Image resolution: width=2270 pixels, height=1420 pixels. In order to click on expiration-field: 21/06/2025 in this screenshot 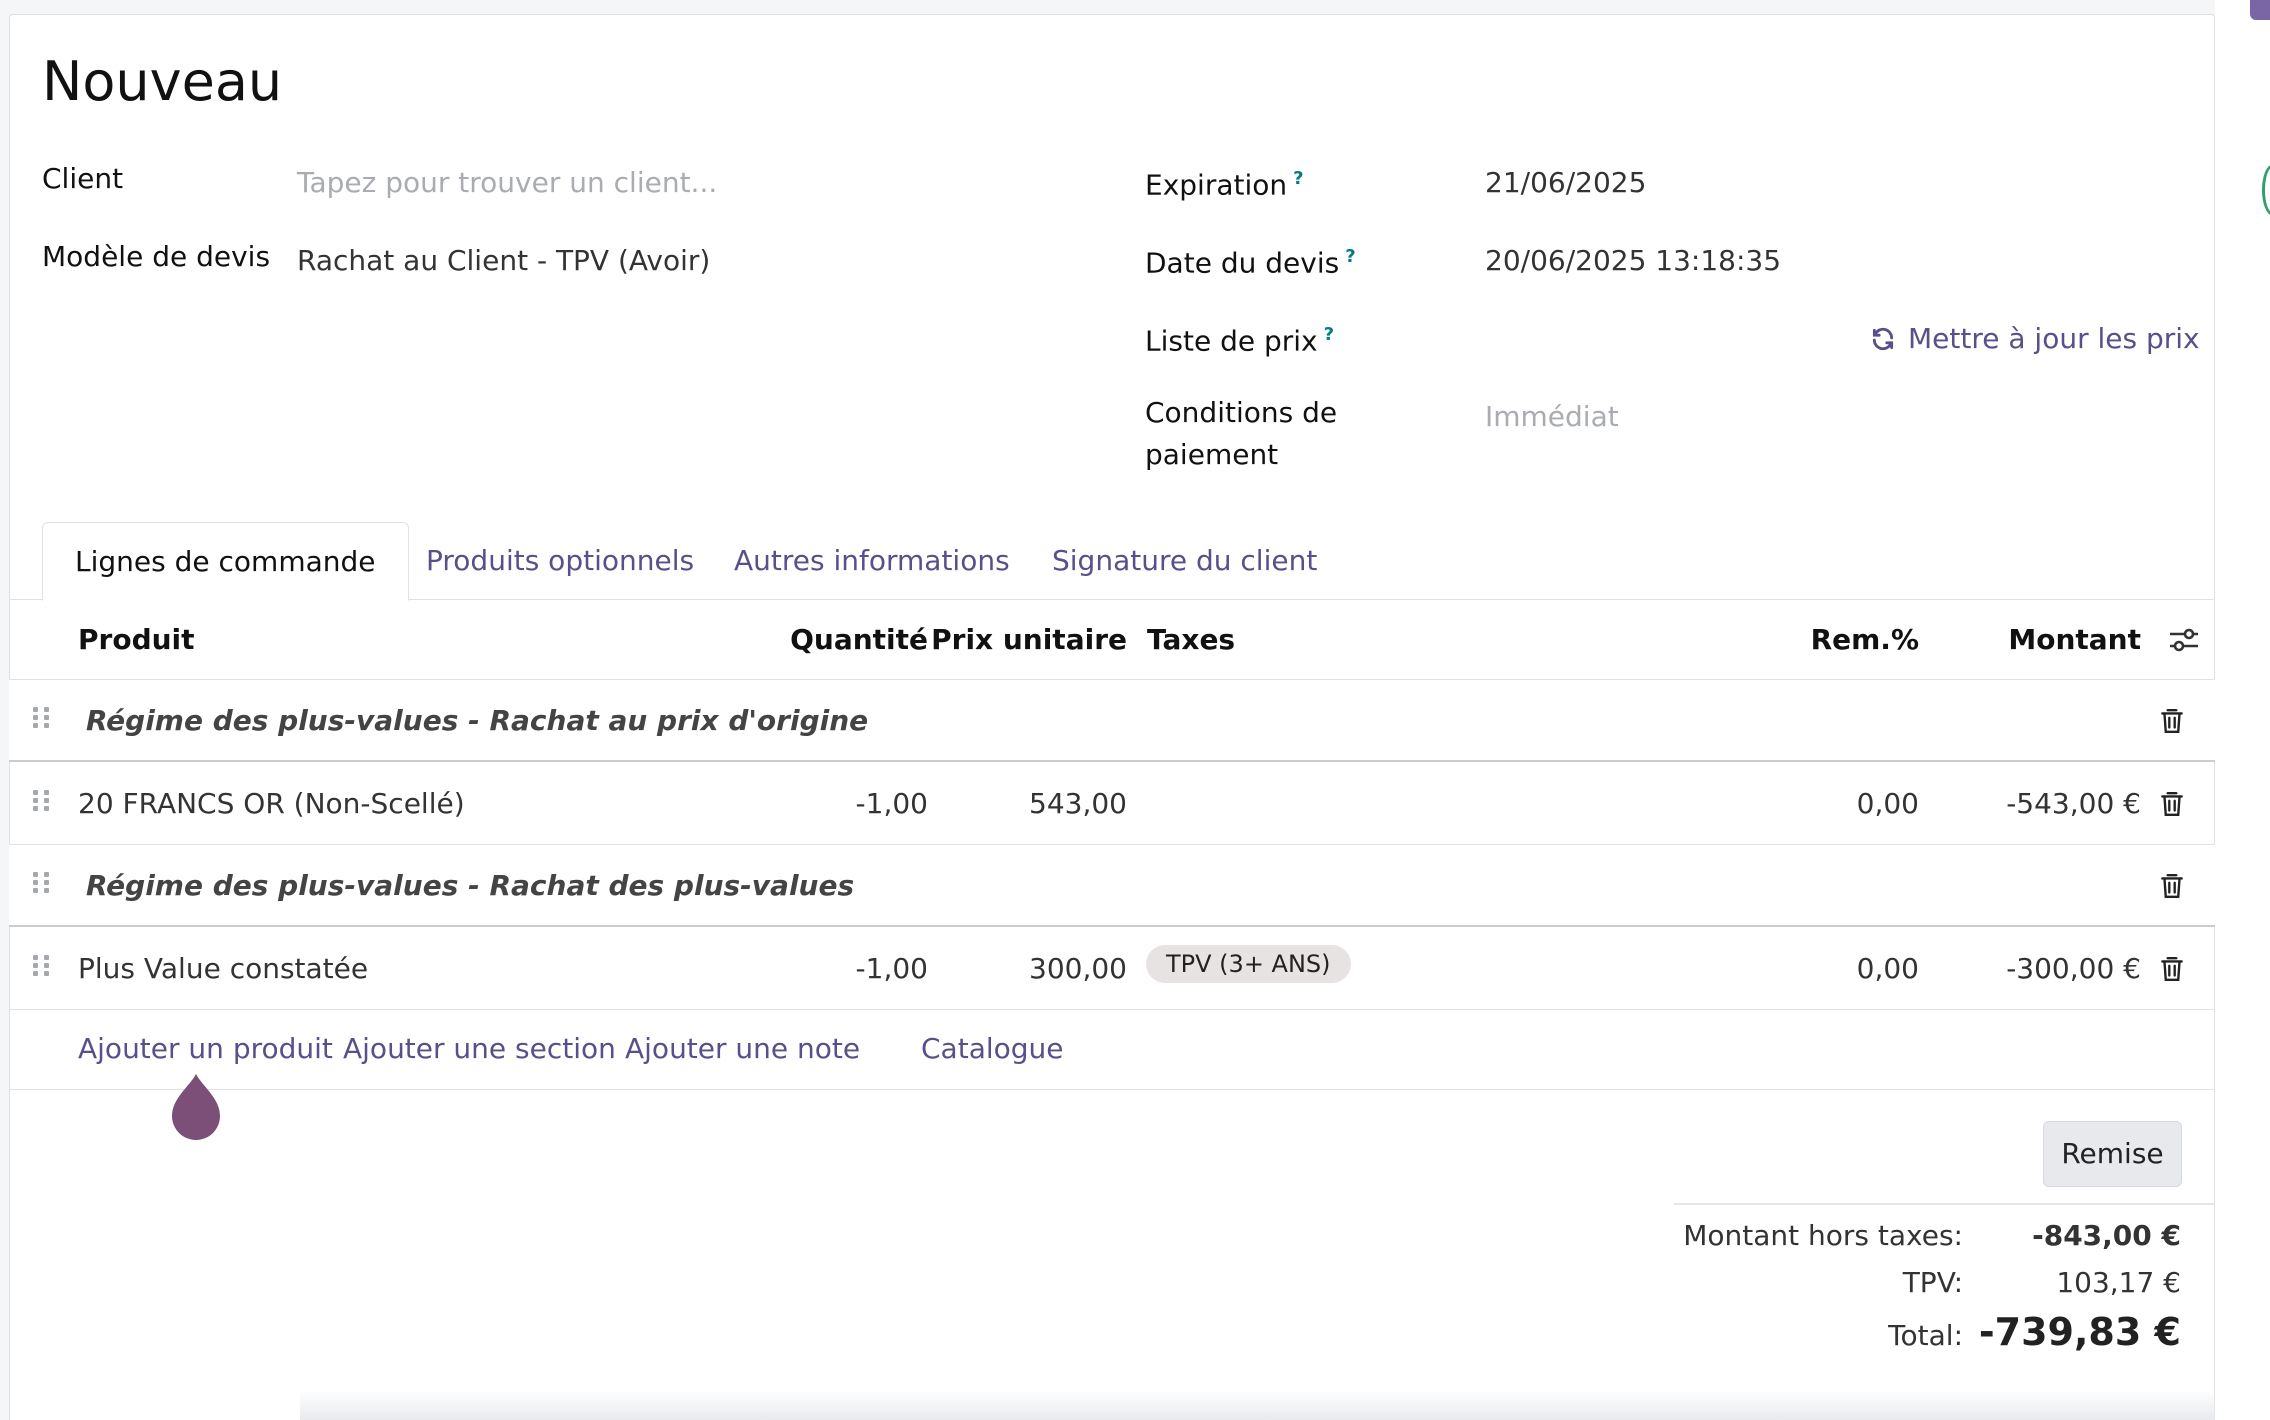, I will do `click(1565, 183)`.